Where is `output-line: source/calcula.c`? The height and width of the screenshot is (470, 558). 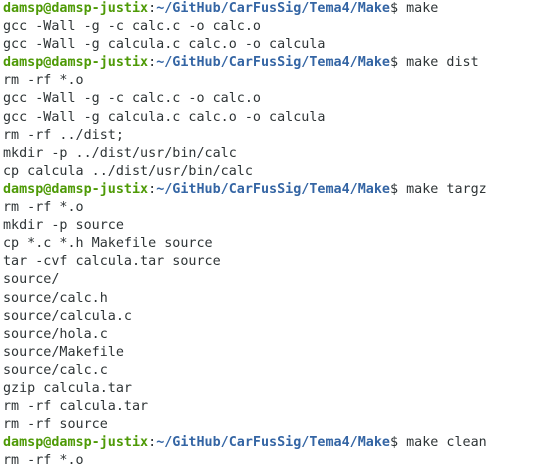 output-line: source/calcula.c is located at coordinates (67, 316).